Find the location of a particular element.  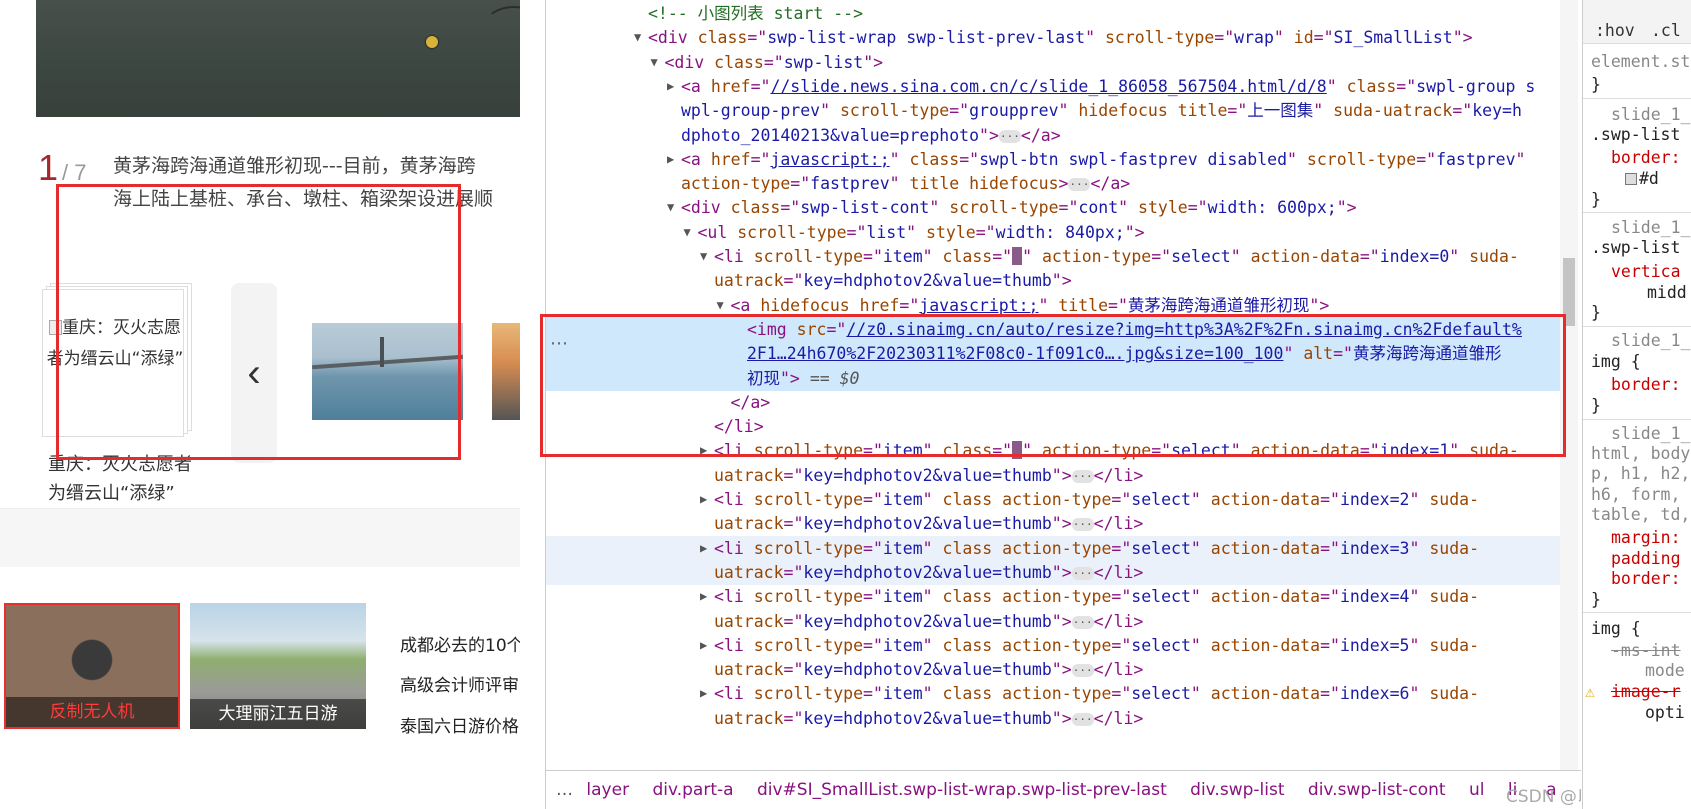

dom-node-line: <!-- 小图列表 start --> is located at coordinates (1056, 13).